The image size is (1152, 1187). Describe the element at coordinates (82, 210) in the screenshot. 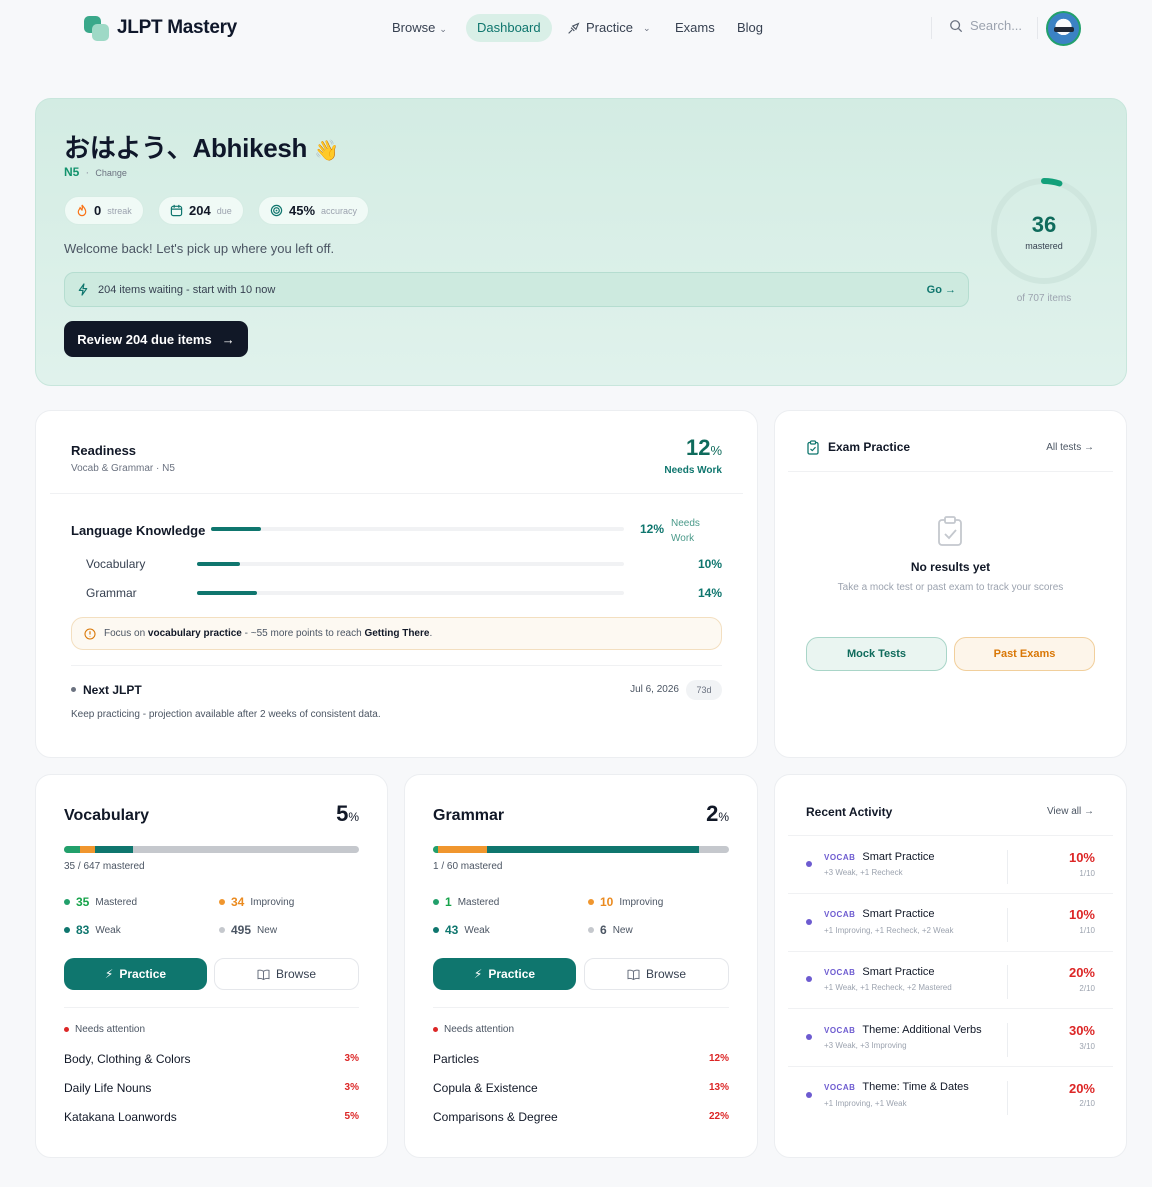

I see `flame-icon` at that location.